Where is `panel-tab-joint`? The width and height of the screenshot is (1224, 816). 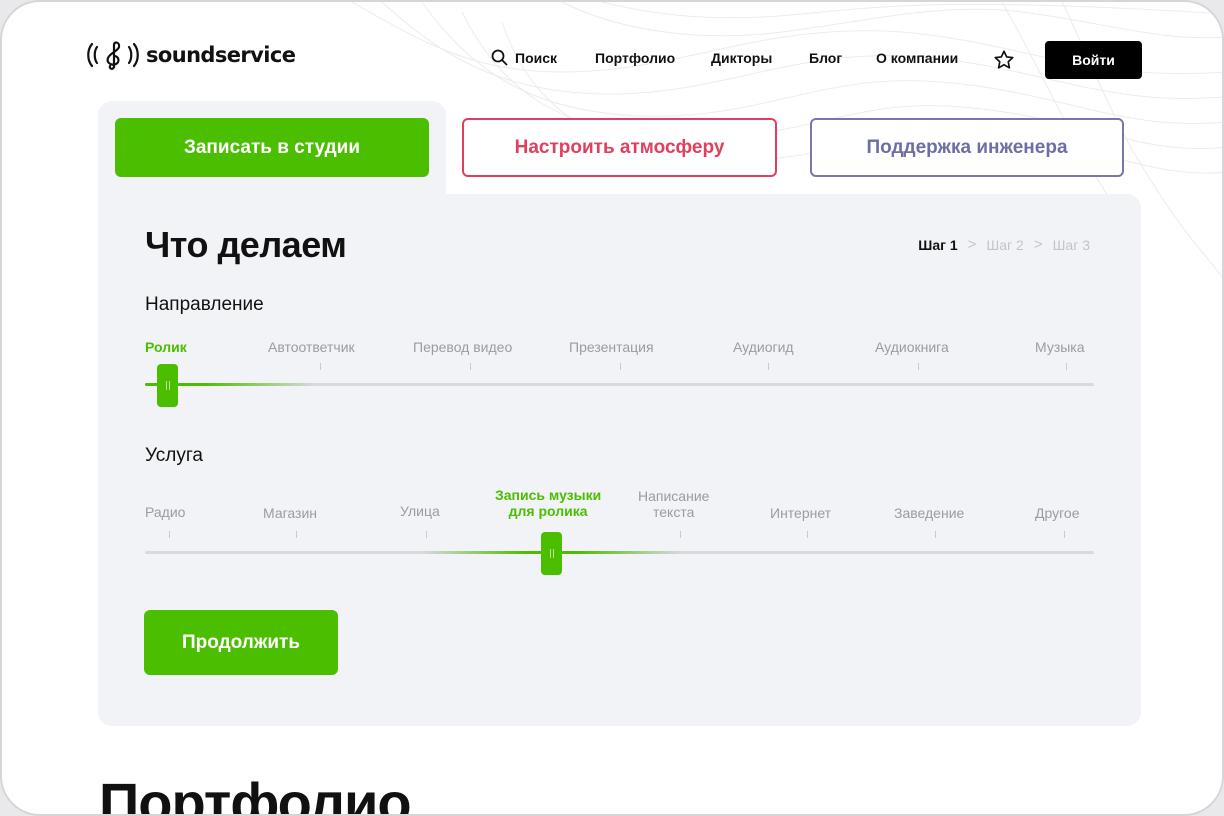 panel-tab-joint is located at coordinates (272, 197).